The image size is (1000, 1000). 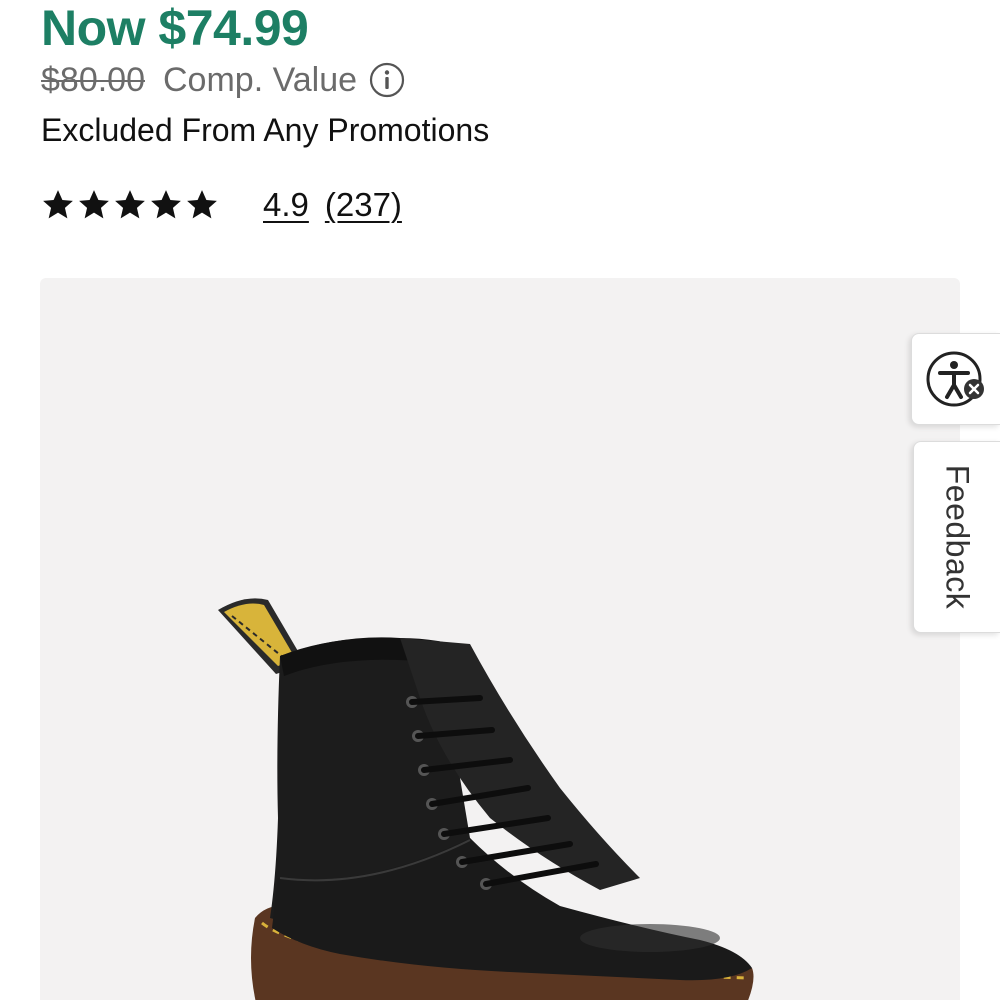 I want to click on accessibility-icon, so click(x=955, y=379).